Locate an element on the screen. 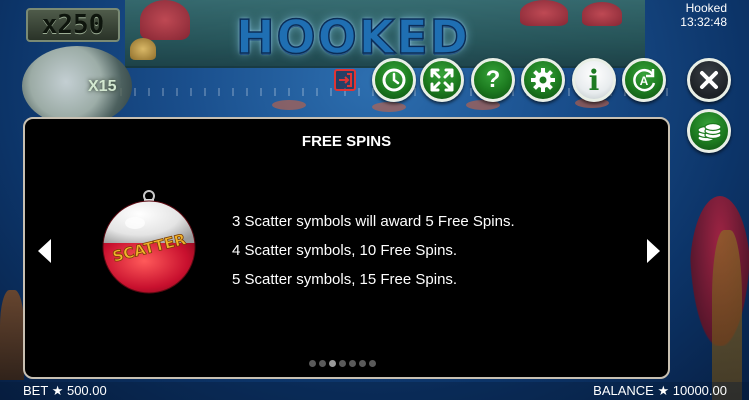  auto-spin-button: A is located at coordinates (644, 80).